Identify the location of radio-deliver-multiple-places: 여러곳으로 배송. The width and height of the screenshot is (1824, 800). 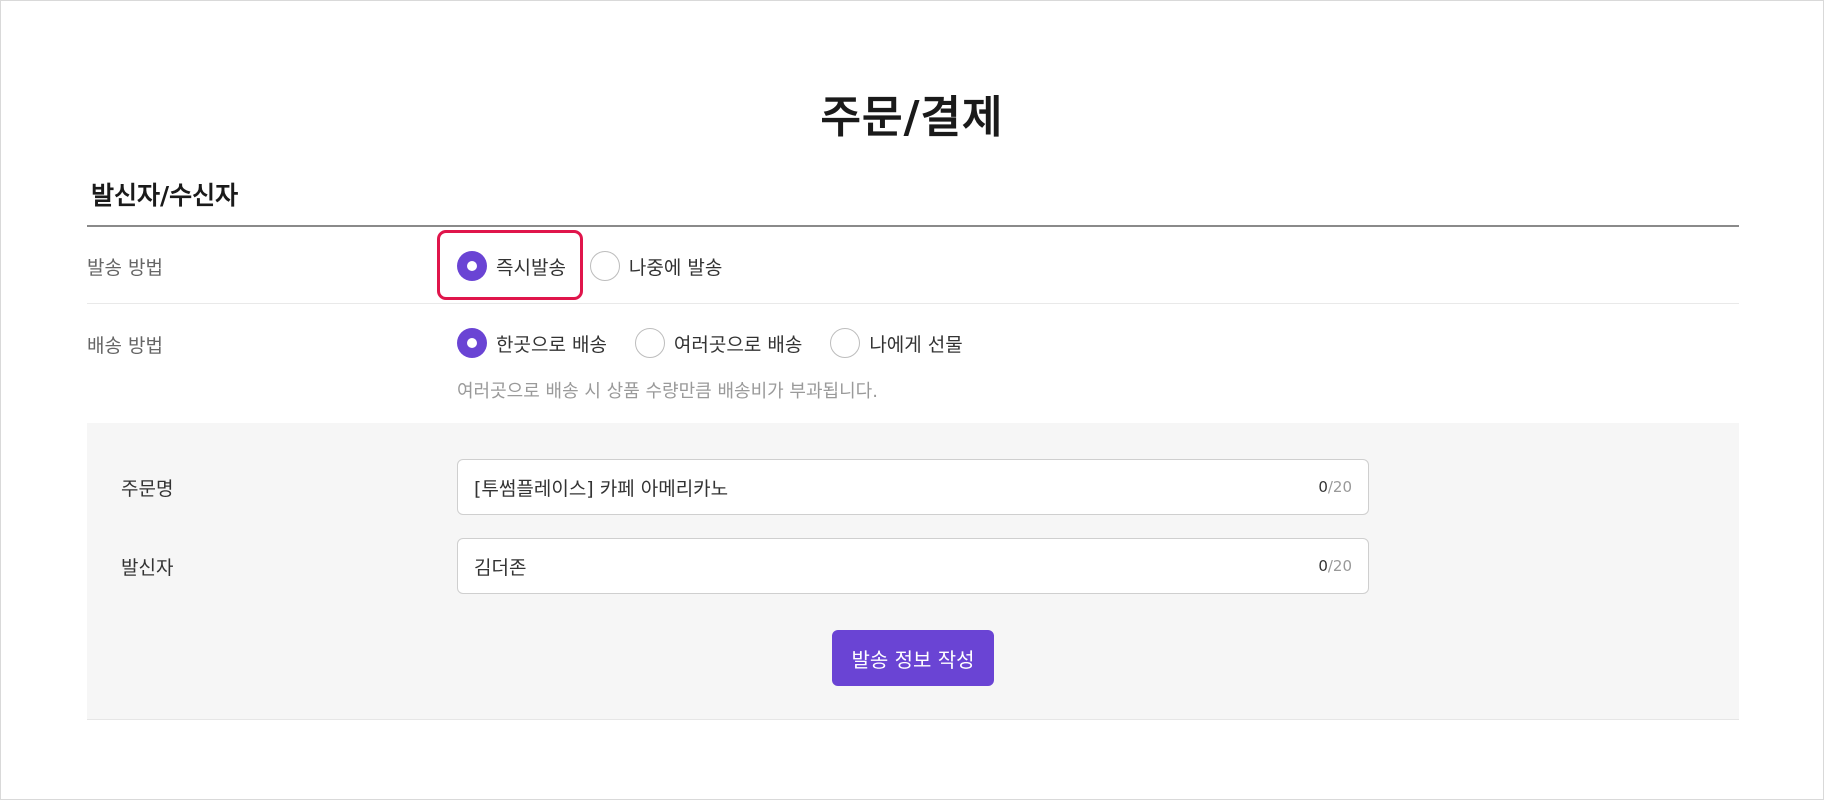
(718, 343).